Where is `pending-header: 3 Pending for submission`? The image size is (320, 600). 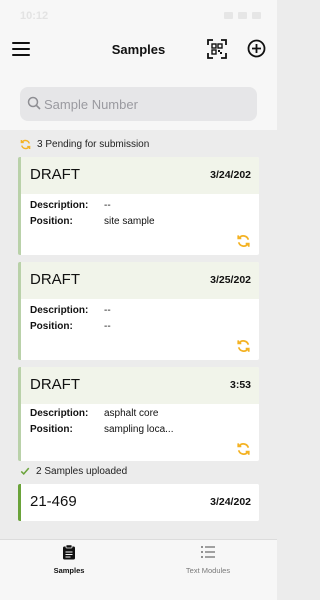 pending-header: 3 Pending for submission is located at coordinates (84, 144).